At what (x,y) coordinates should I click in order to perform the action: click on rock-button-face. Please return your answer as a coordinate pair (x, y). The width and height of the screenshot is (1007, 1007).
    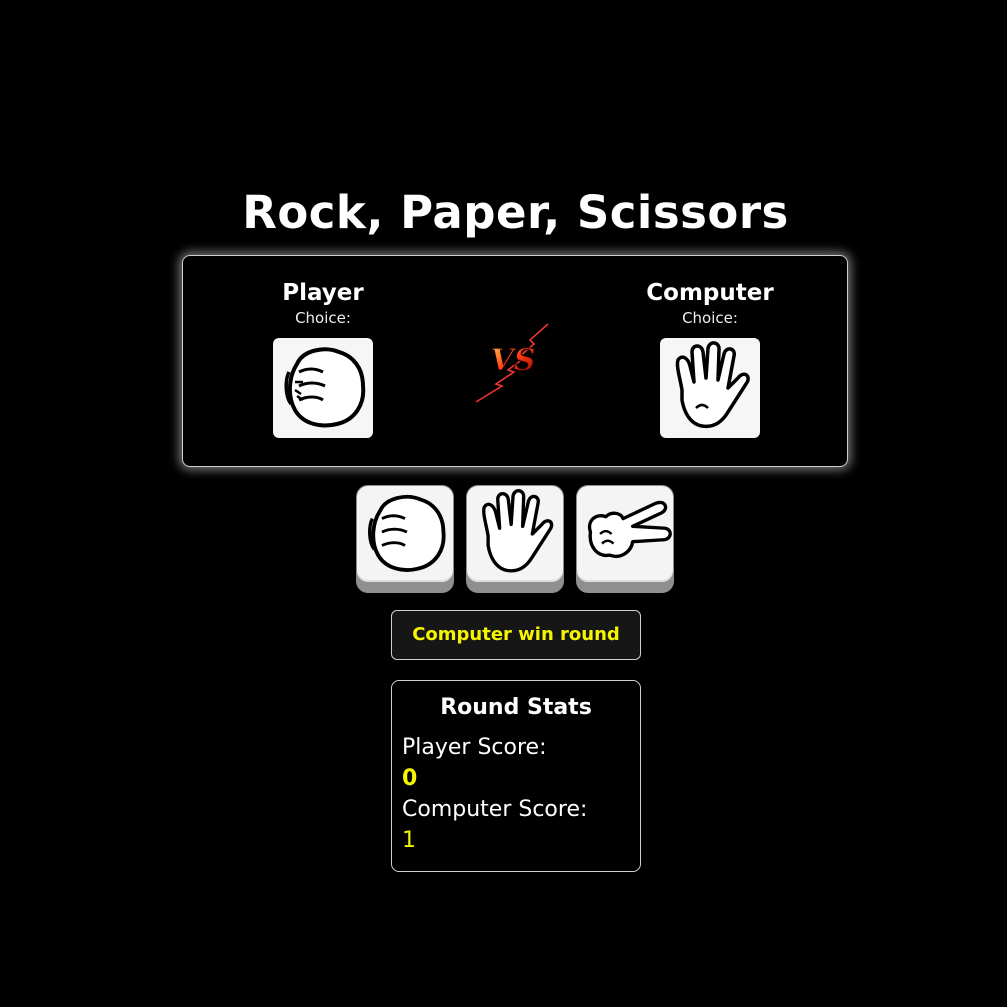
    Looking at the image, I should click on (405, 534).